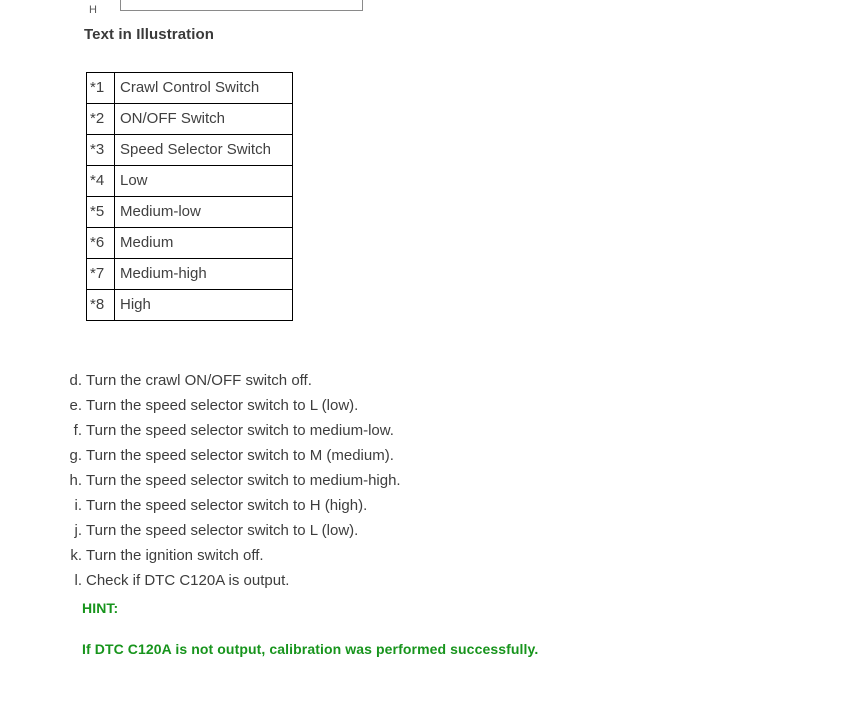  Describe the element at coordinates (203, 88) in the screenshot. I see `legend-desc: Crawl Control Switch` at that location.